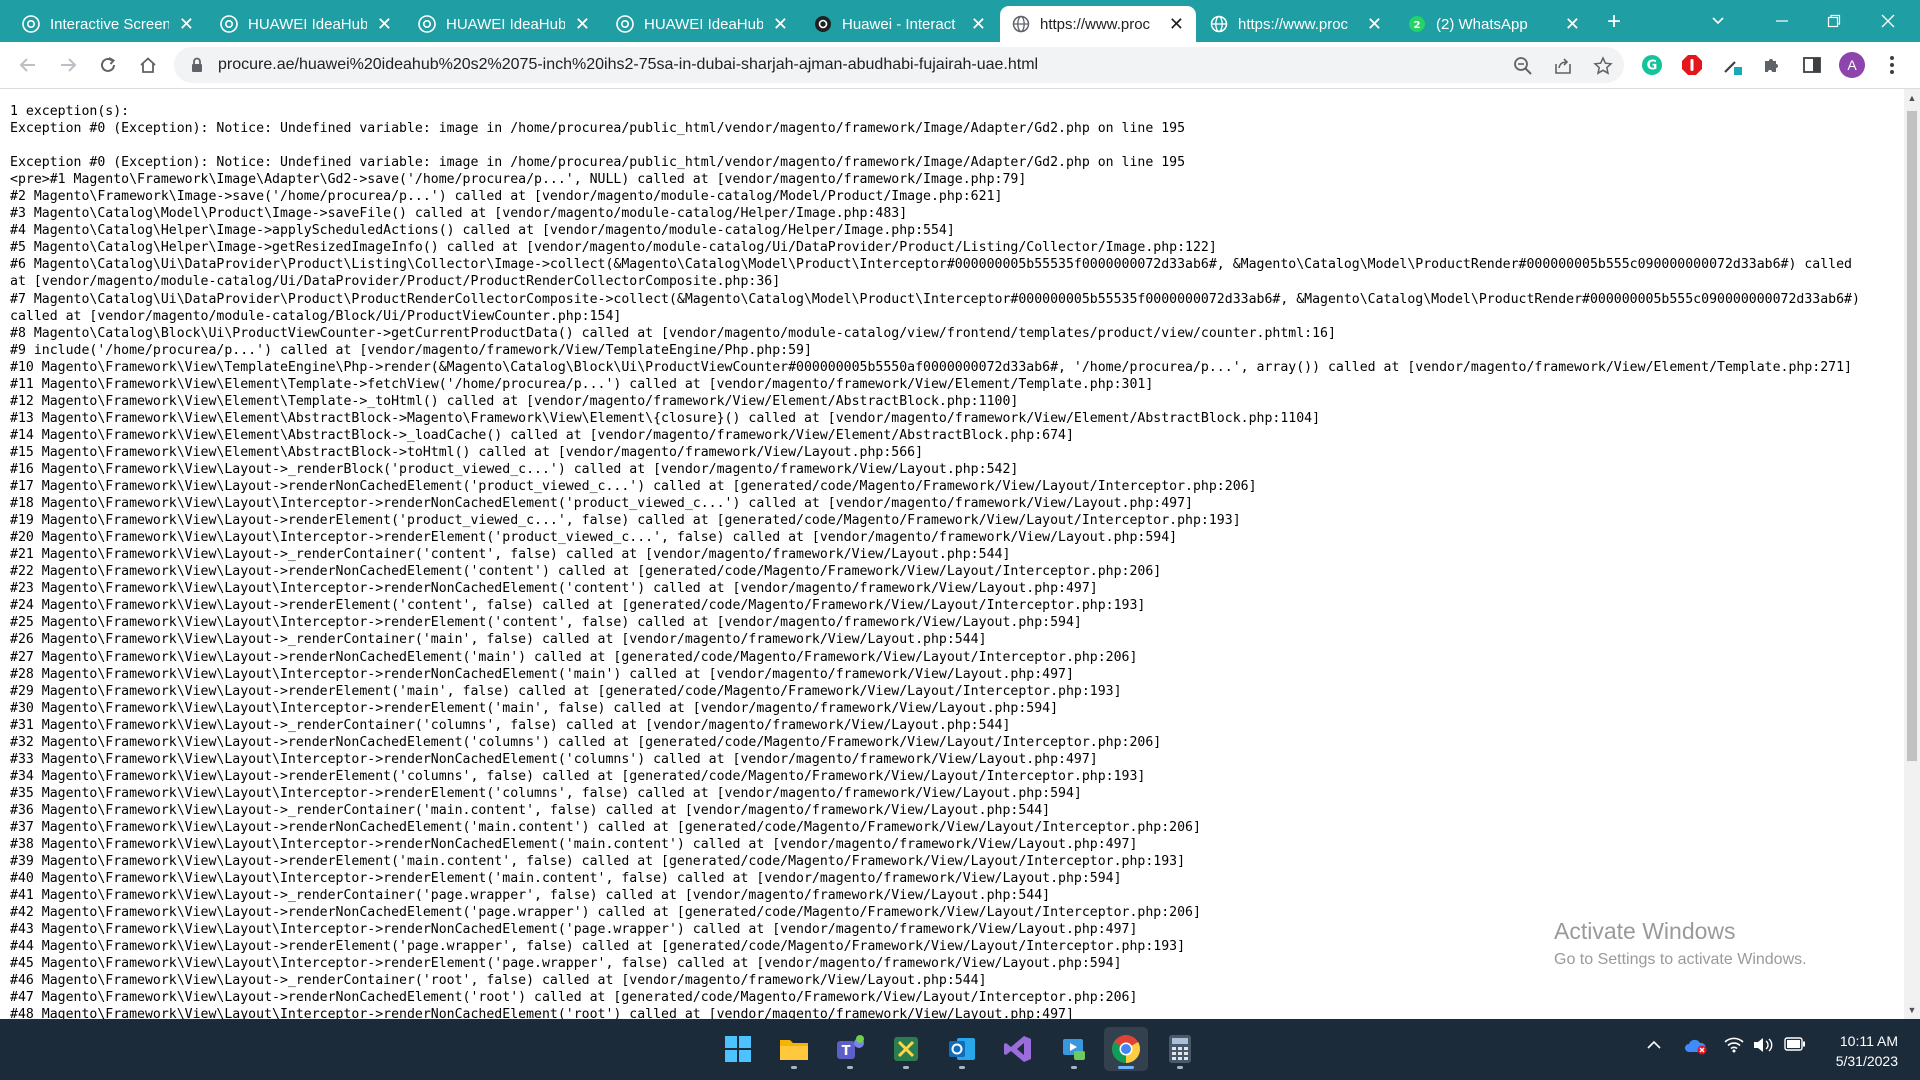  I want to click on tab-title: Interactive Screen, so click(109, 24).